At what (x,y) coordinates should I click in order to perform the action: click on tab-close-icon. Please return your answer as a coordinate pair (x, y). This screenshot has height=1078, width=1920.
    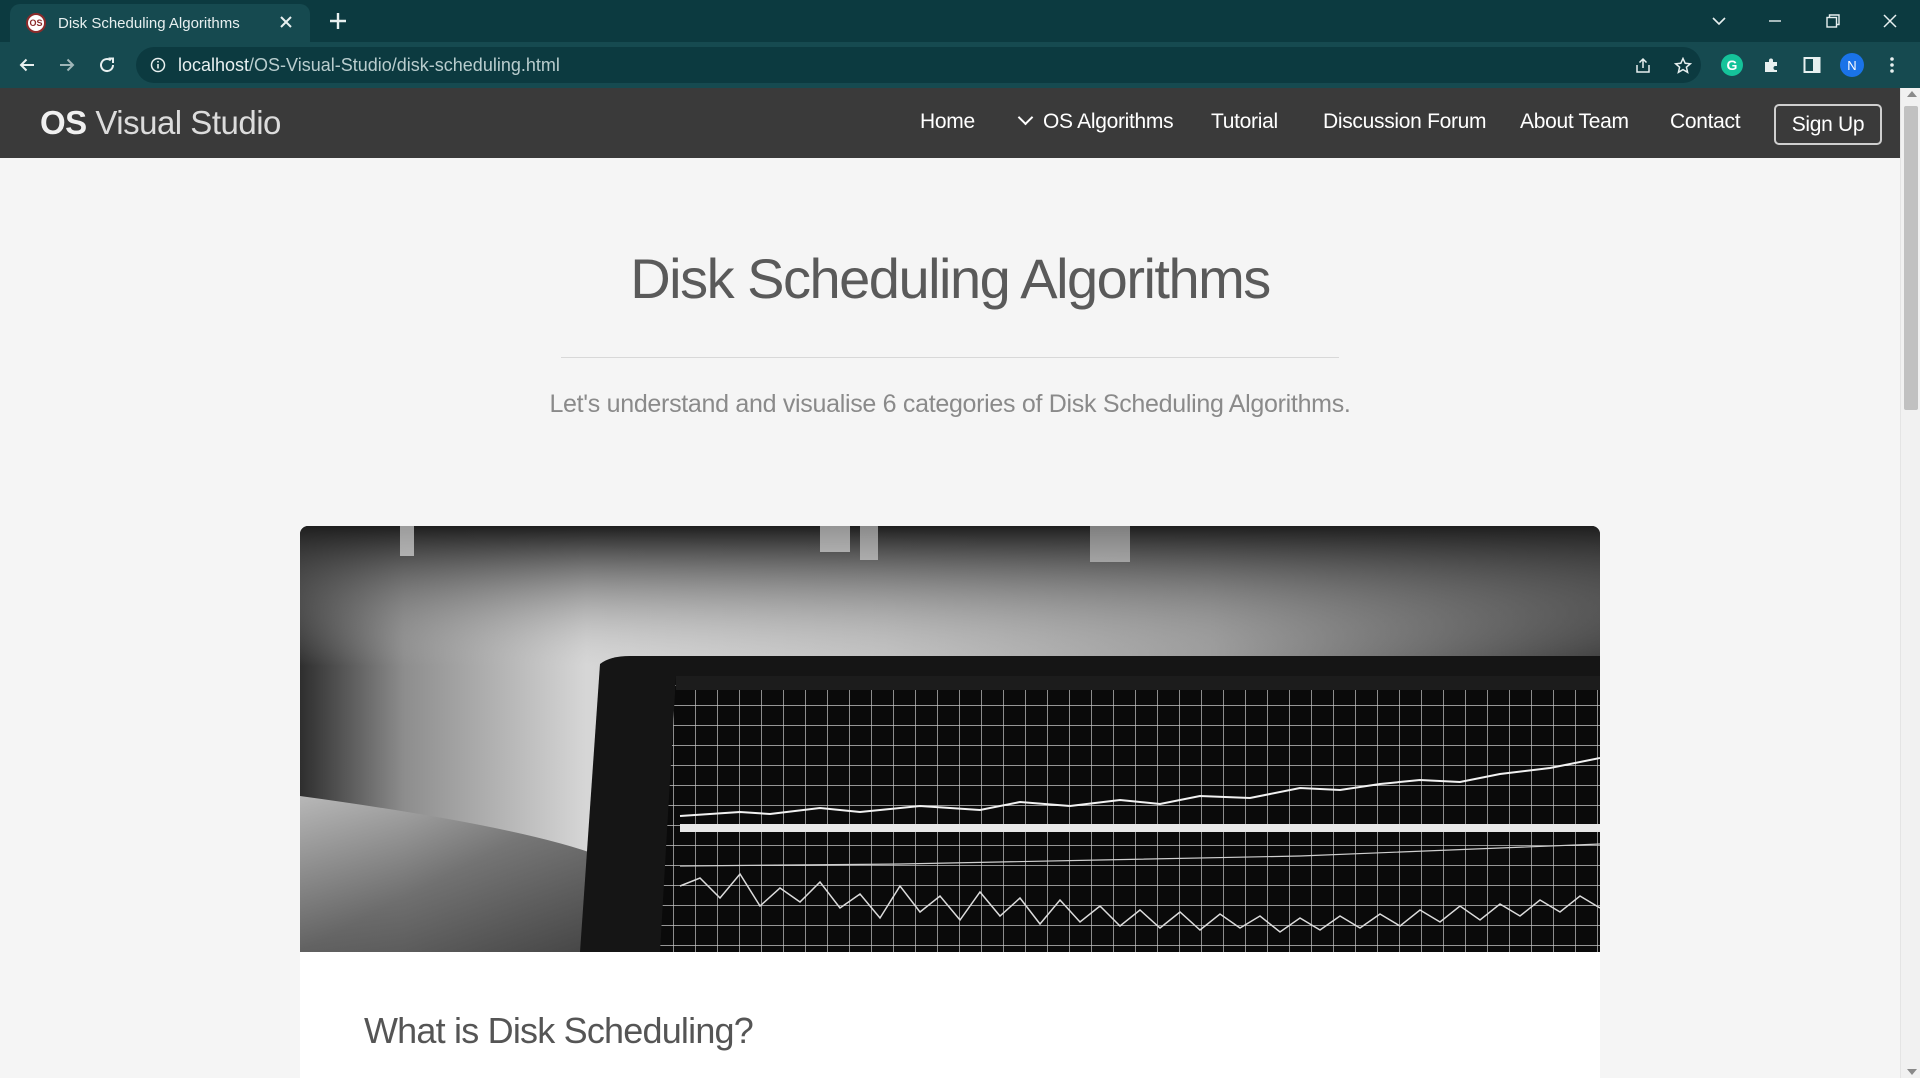
    Looking at the image, I should click on (286, 23).